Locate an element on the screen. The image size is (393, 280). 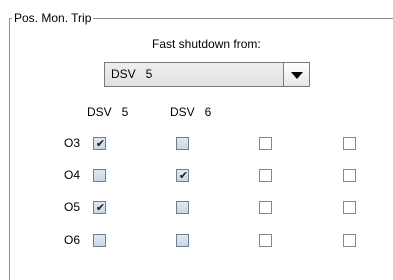
row-label-o6: O6 is located at coordinates (72, 240).